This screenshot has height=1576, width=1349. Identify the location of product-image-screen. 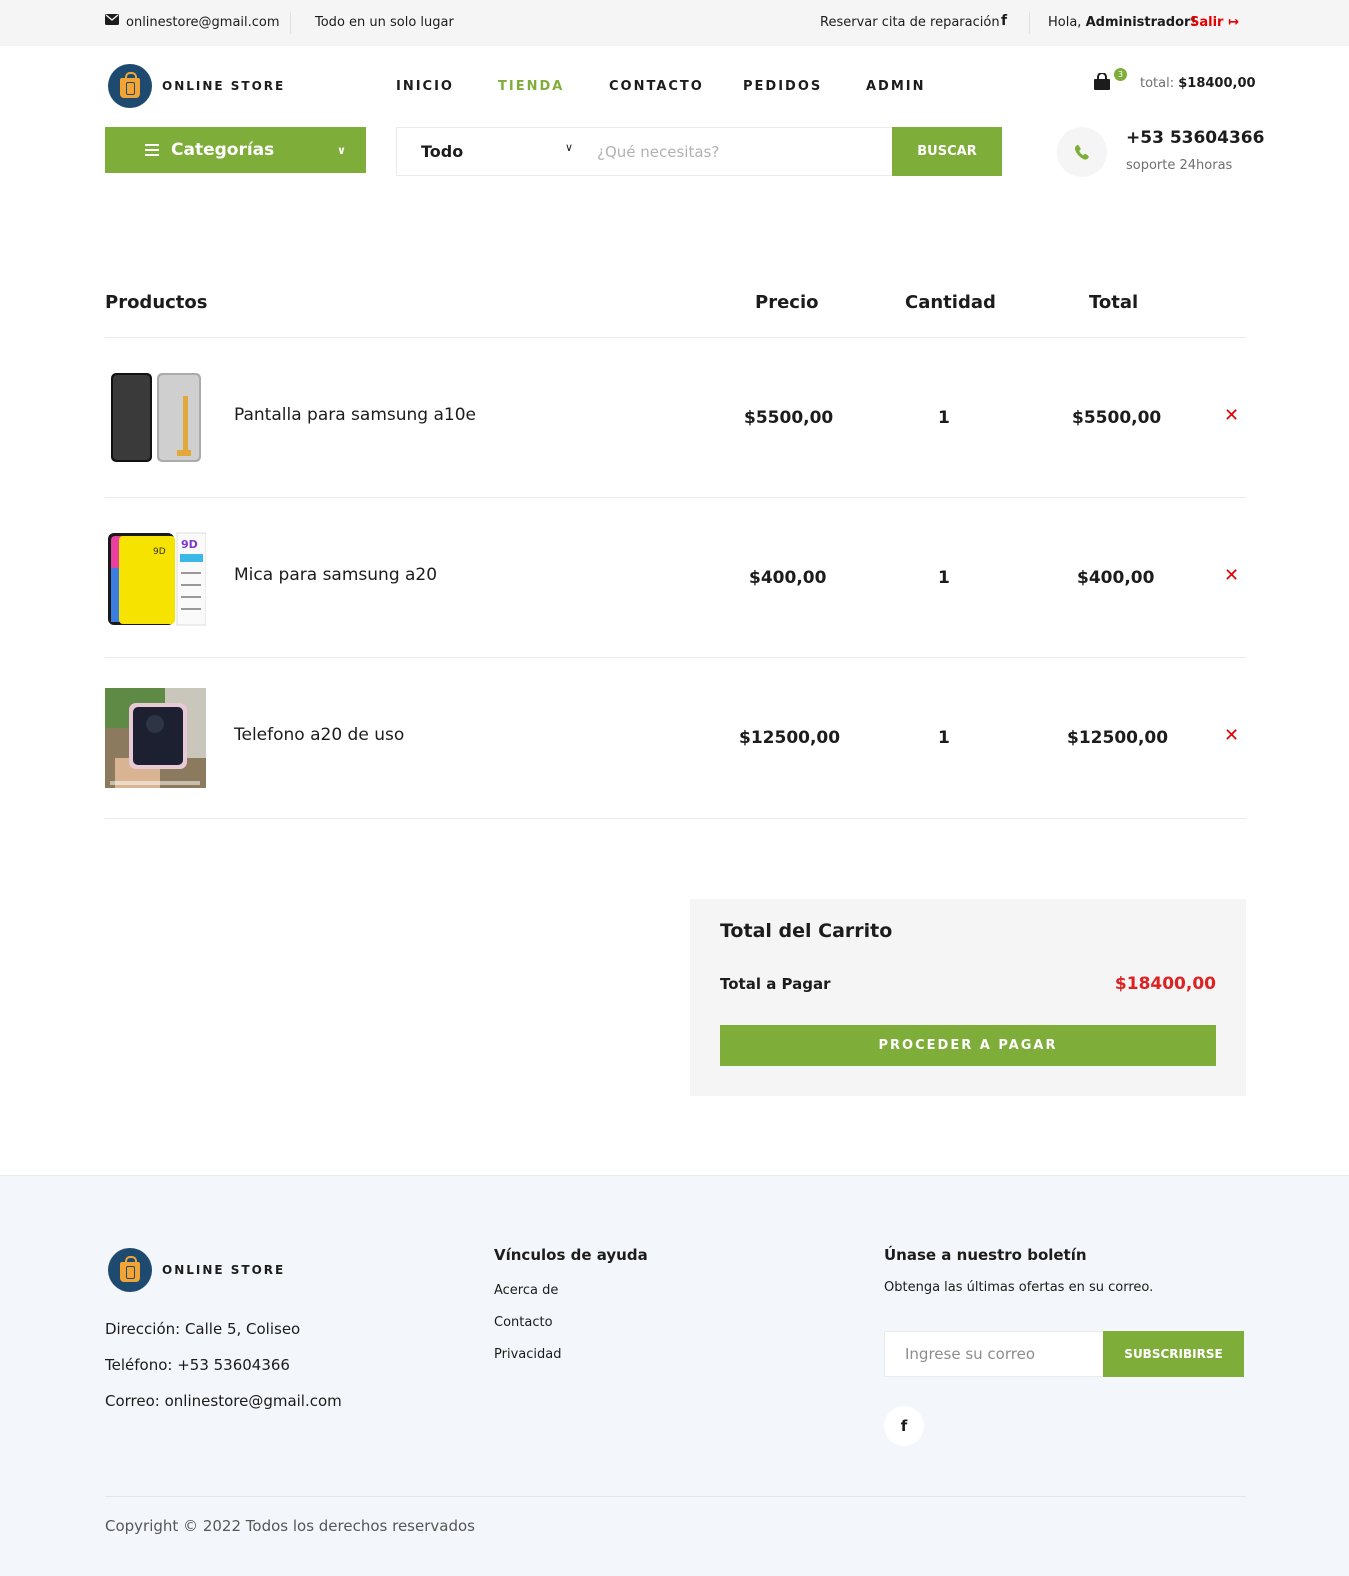
(155, 418).